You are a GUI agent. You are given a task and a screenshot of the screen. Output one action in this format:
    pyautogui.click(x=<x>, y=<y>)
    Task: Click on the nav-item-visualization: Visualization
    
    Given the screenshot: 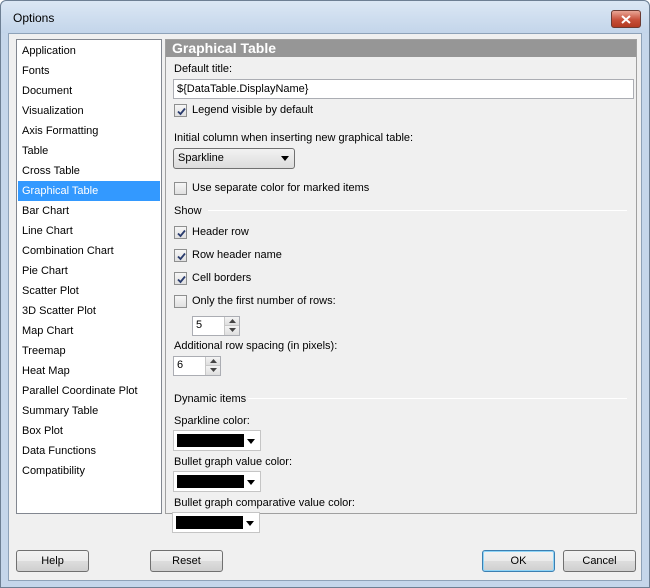 What is the action you would take?
    pyautogui.click(x=89, y=111)
    